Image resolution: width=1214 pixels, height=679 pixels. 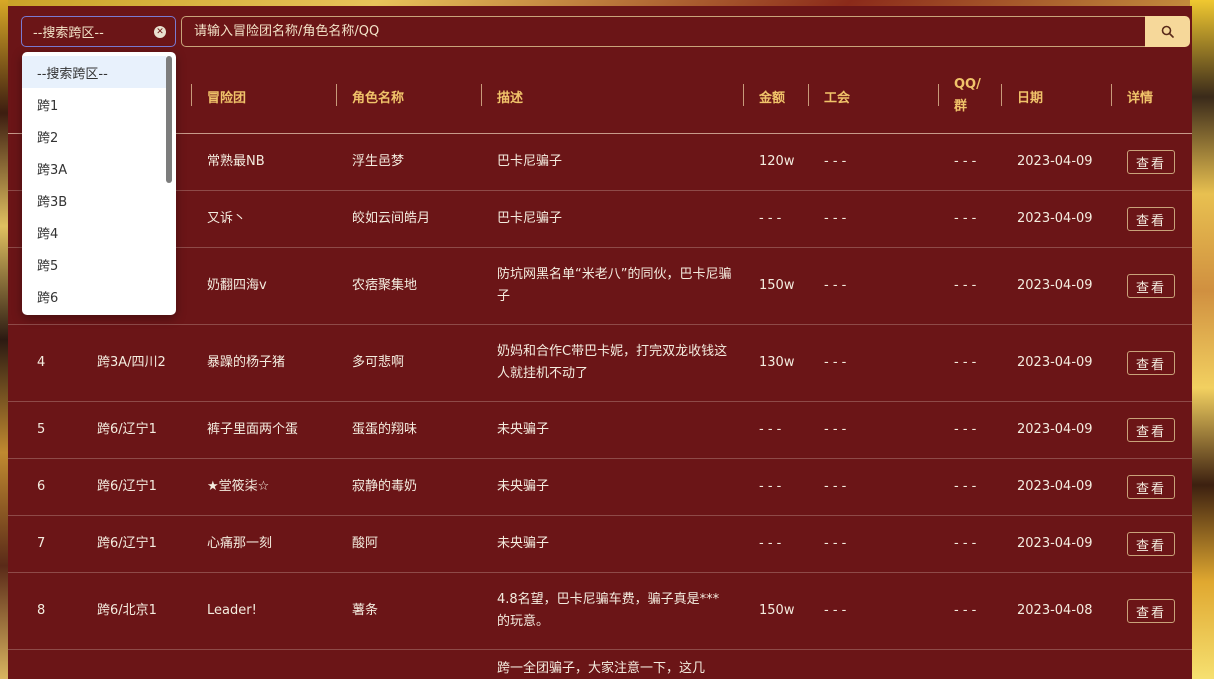 What do you see at coordinates (391, 218) in the screenshot?
I see `cell-role: 皎如云间皓月` at bounding box center [391, 218].